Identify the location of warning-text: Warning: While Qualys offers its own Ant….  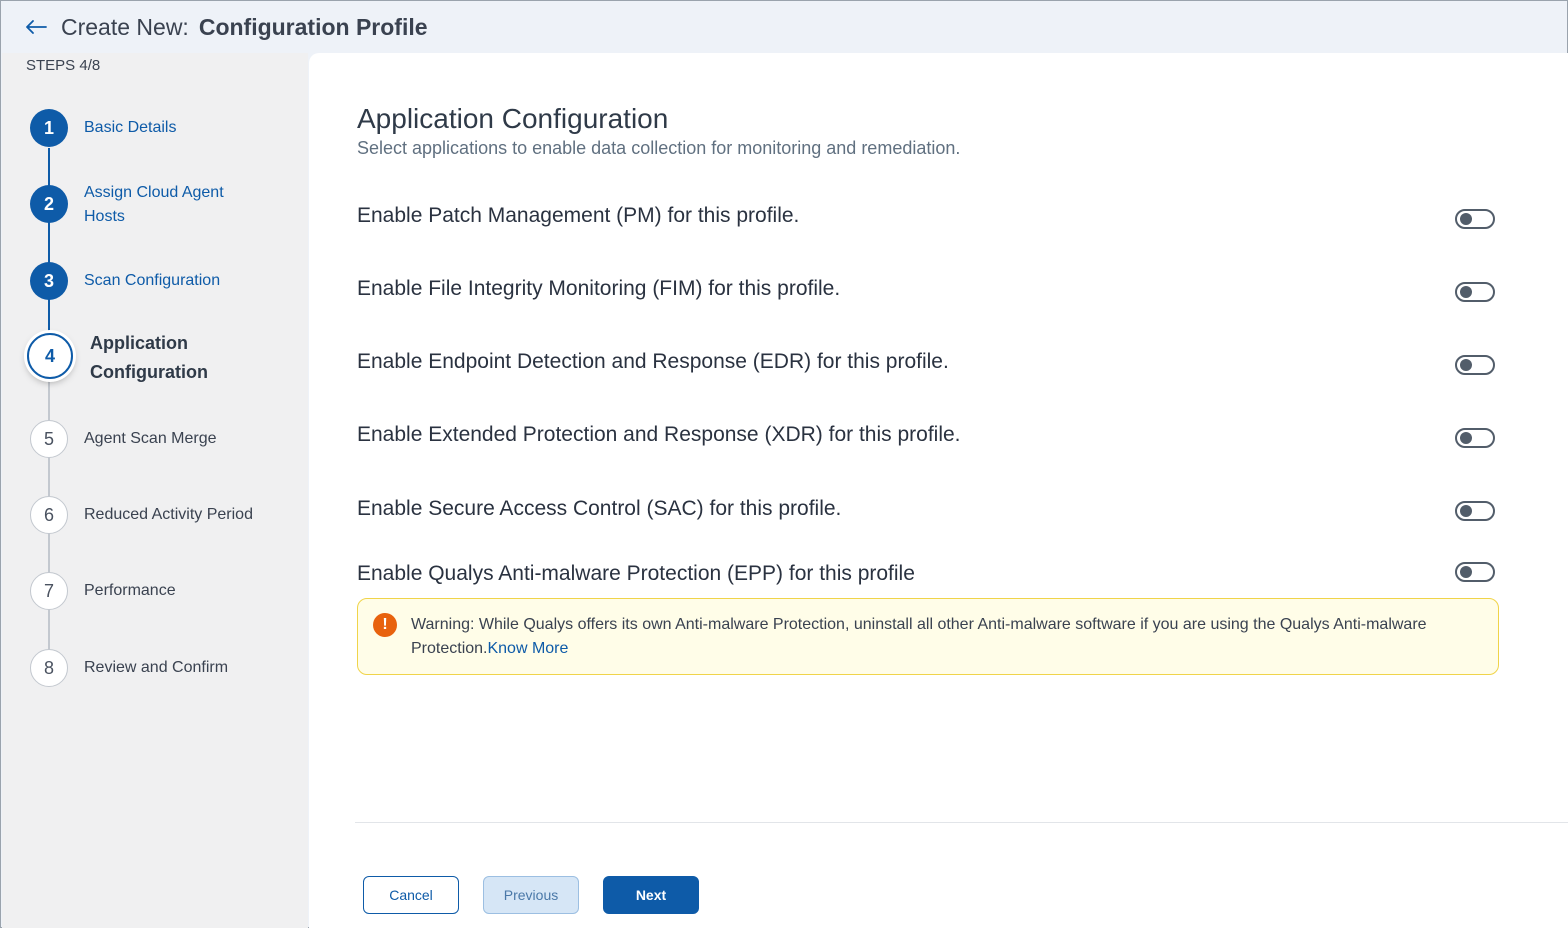
(931, 637).